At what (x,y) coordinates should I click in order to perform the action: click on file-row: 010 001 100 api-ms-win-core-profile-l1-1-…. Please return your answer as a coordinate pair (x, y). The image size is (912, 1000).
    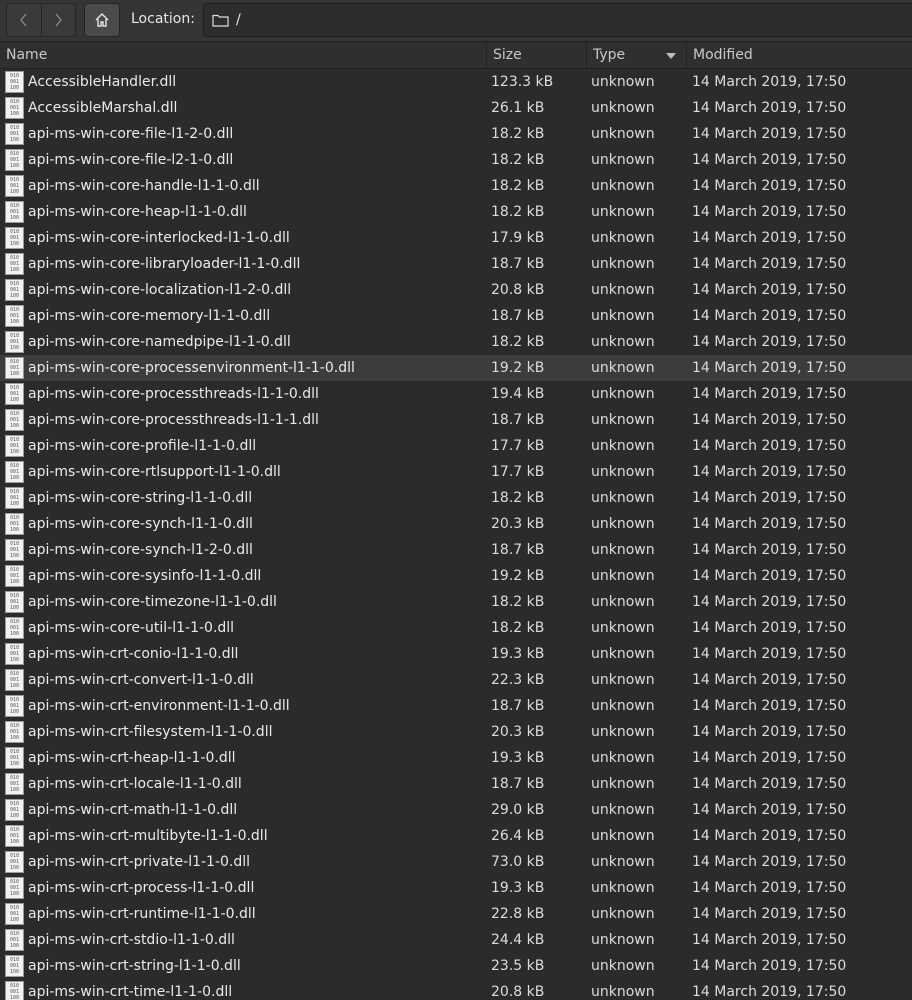
    Looking at the image, I should click on (456, 446).